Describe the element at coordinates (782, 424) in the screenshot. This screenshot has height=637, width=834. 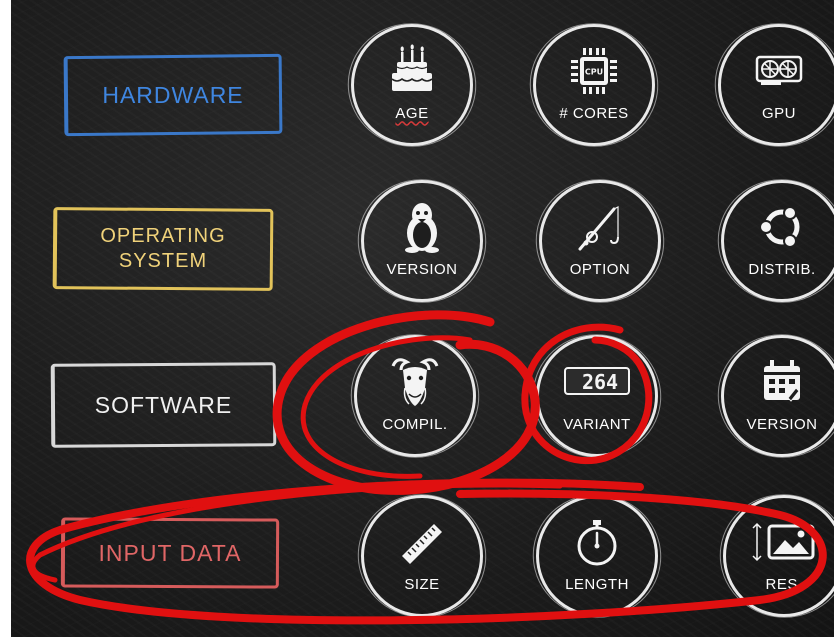
I see `sw-version-label: Version` at that location.